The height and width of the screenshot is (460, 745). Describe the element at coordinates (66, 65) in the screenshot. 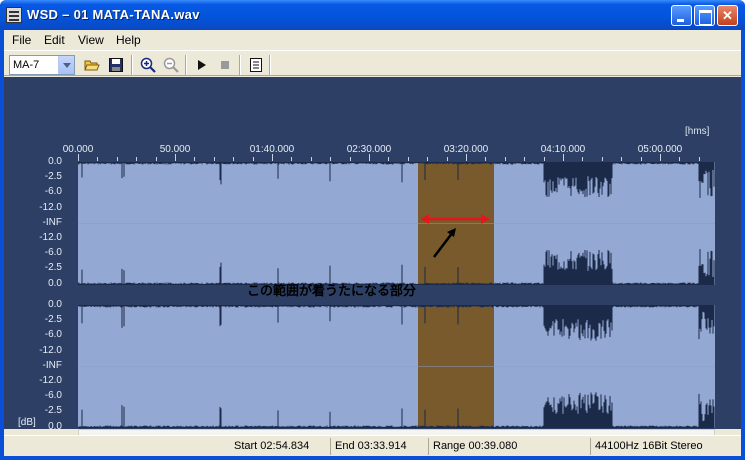

I see `chevron-down-icon` at that location.